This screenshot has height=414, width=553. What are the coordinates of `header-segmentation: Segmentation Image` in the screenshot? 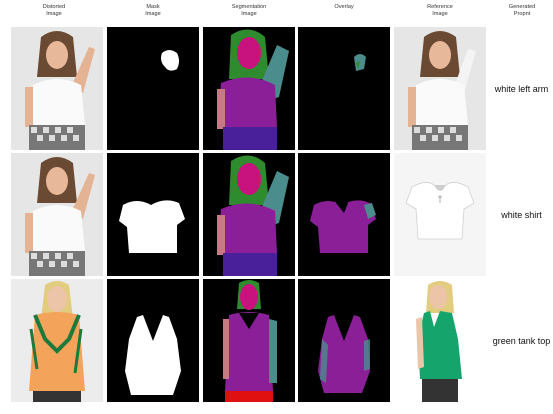 It's located at (249, 10).